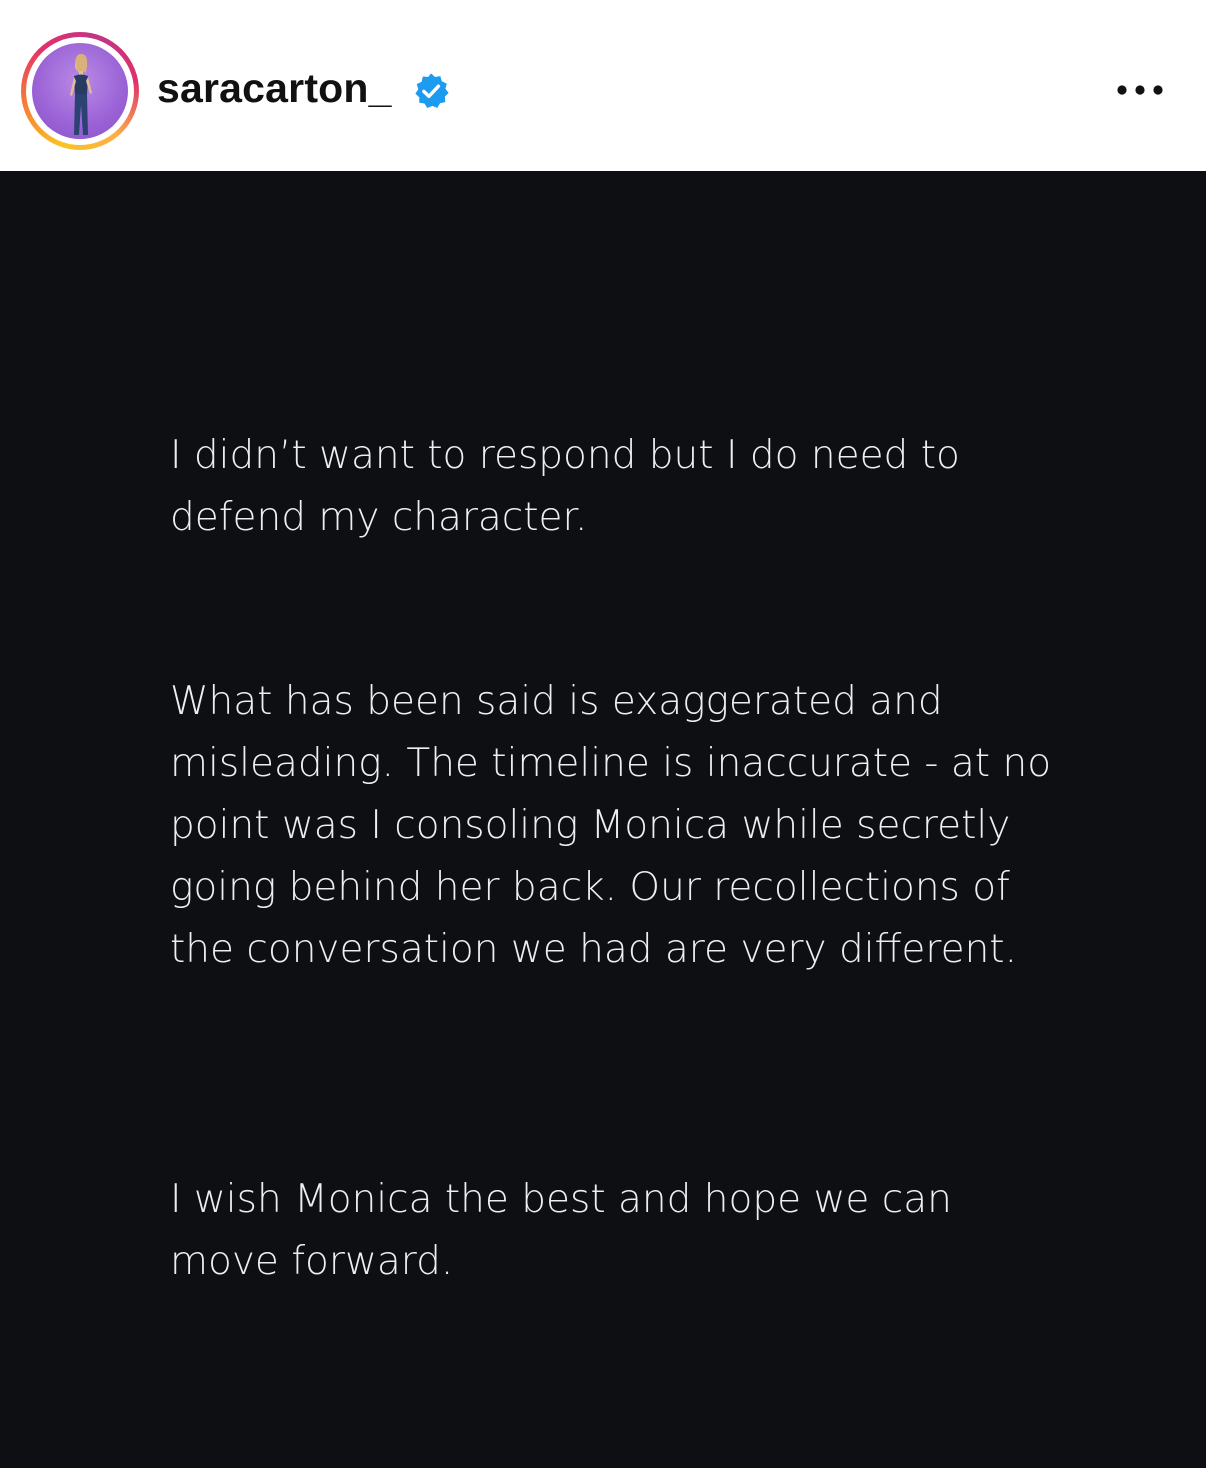 This screenshot has width=1206, height=1468. I want to click on avatar, so click(80, 91).